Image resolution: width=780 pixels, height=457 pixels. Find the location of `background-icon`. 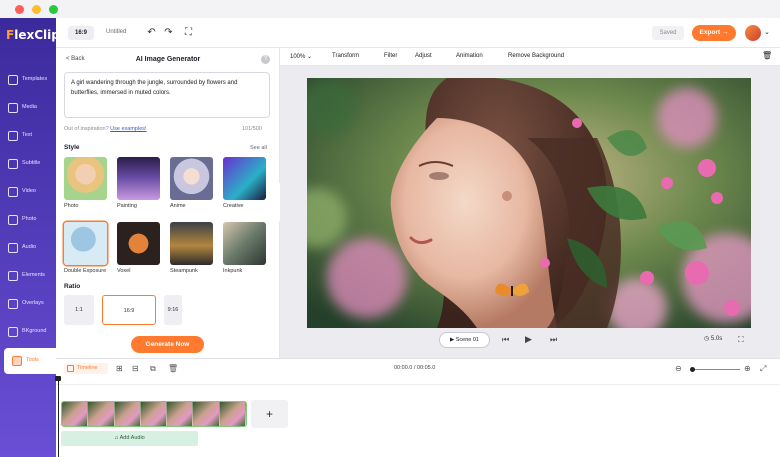

background-icon is located at coordinates (13, 332).